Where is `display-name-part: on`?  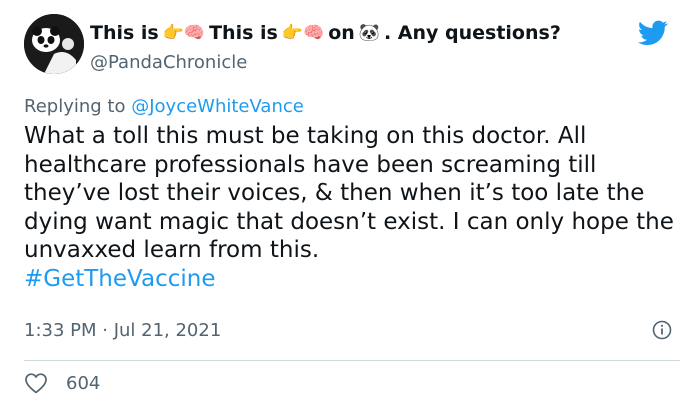 display-name-part: on is located at coordinates (341, 33).